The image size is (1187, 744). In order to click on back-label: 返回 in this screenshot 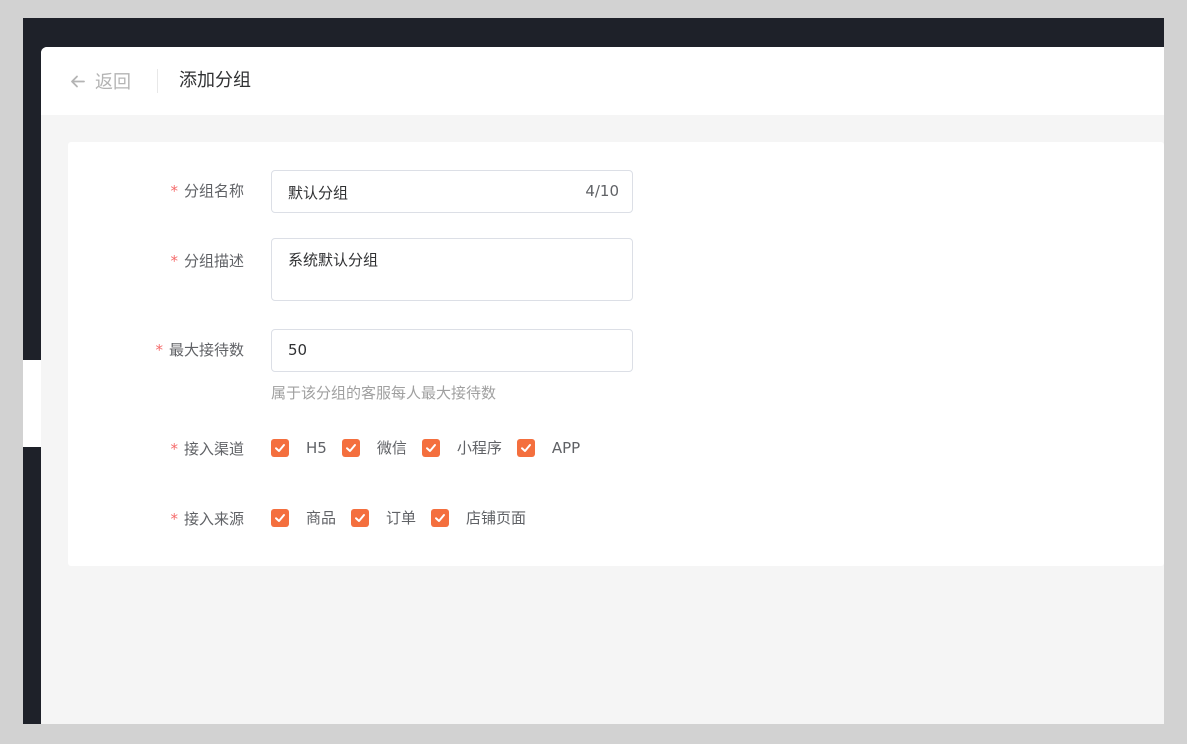, I will do `click(113, 82)`.